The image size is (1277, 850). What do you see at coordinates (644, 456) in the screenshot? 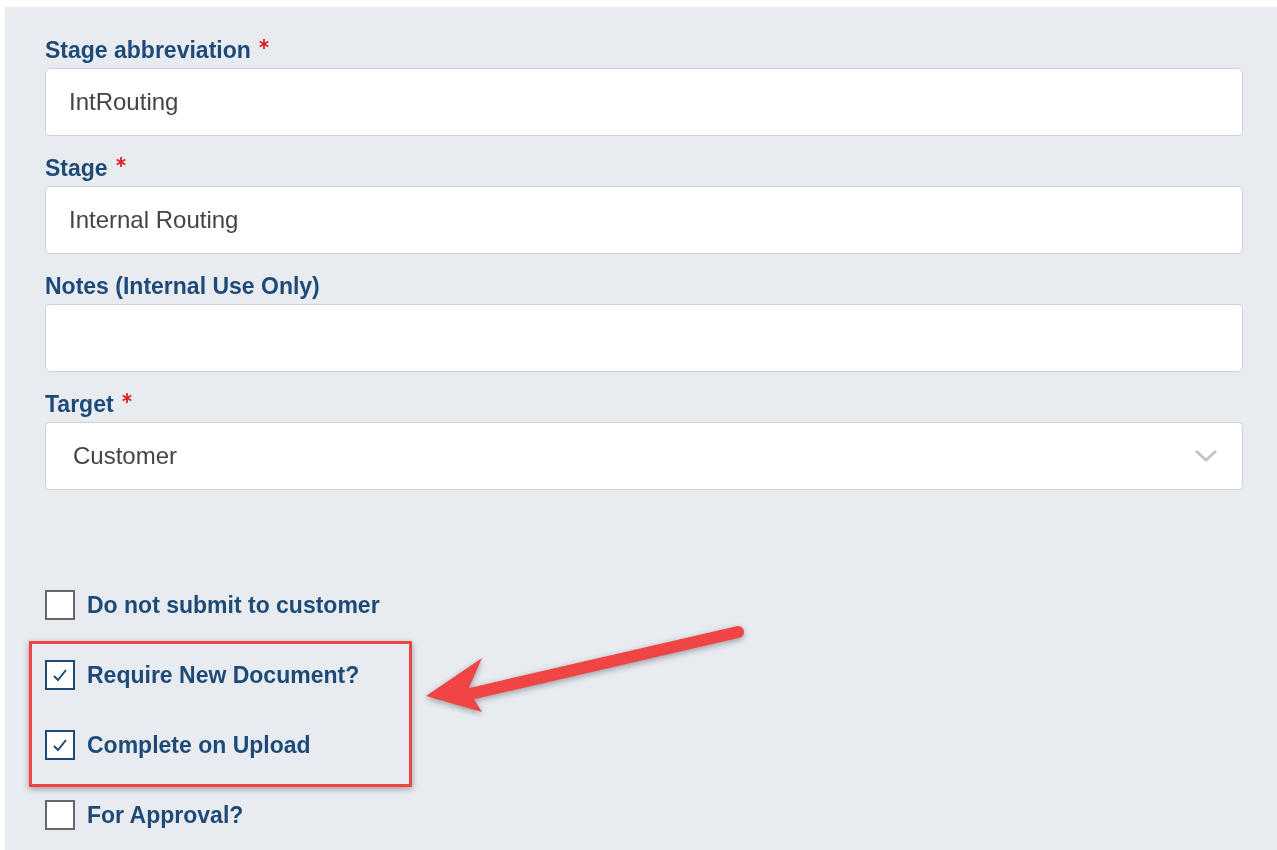
I see `target-dropdown: Customer` at bounding box center [644, 456].